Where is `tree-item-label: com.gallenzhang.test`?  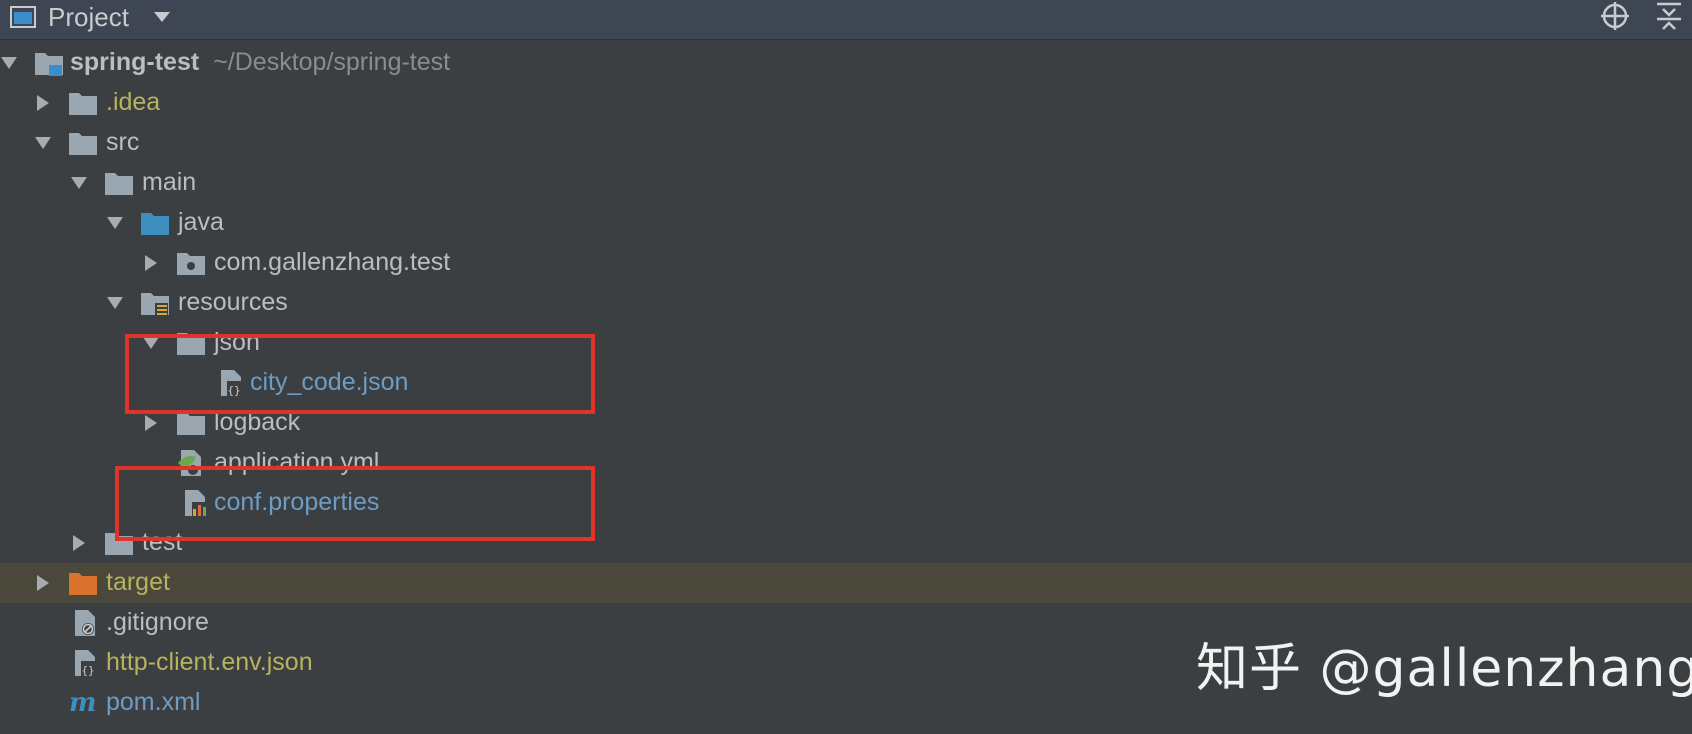 tree-item-label: com.gallenzhang.test is located at coordinates (332, 262).